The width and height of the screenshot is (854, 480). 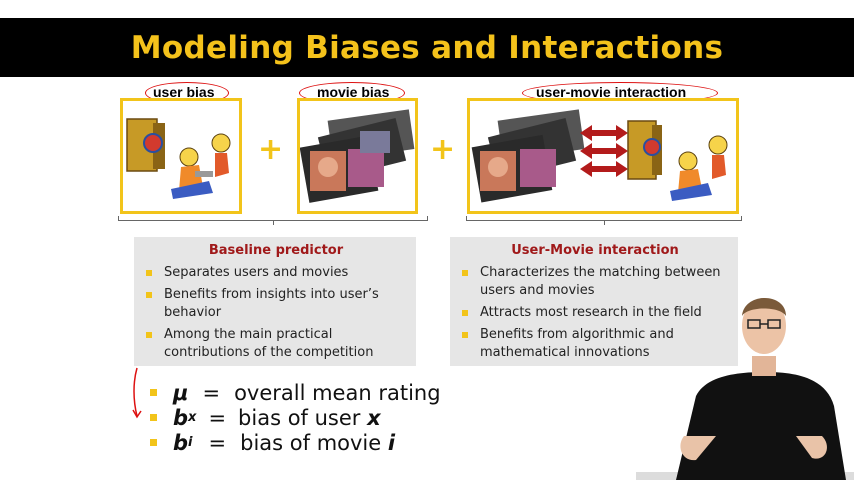 What do you see at coordinates (391, 442) in the screenshot?
I see `bi-variable: i` at bounding box center [391, 442].